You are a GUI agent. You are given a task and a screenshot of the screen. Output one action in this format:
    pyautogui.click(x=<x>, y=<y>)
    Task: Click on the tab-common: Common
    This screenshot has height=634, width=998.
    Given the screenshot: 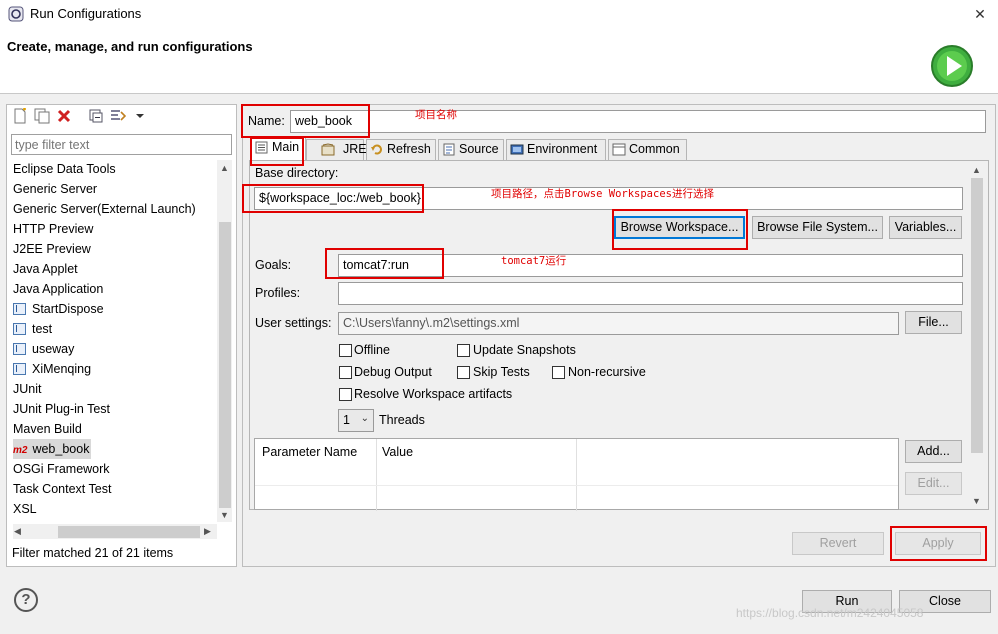 What is the action you would take?
    pyautogui.click(x=647, y=149)
    